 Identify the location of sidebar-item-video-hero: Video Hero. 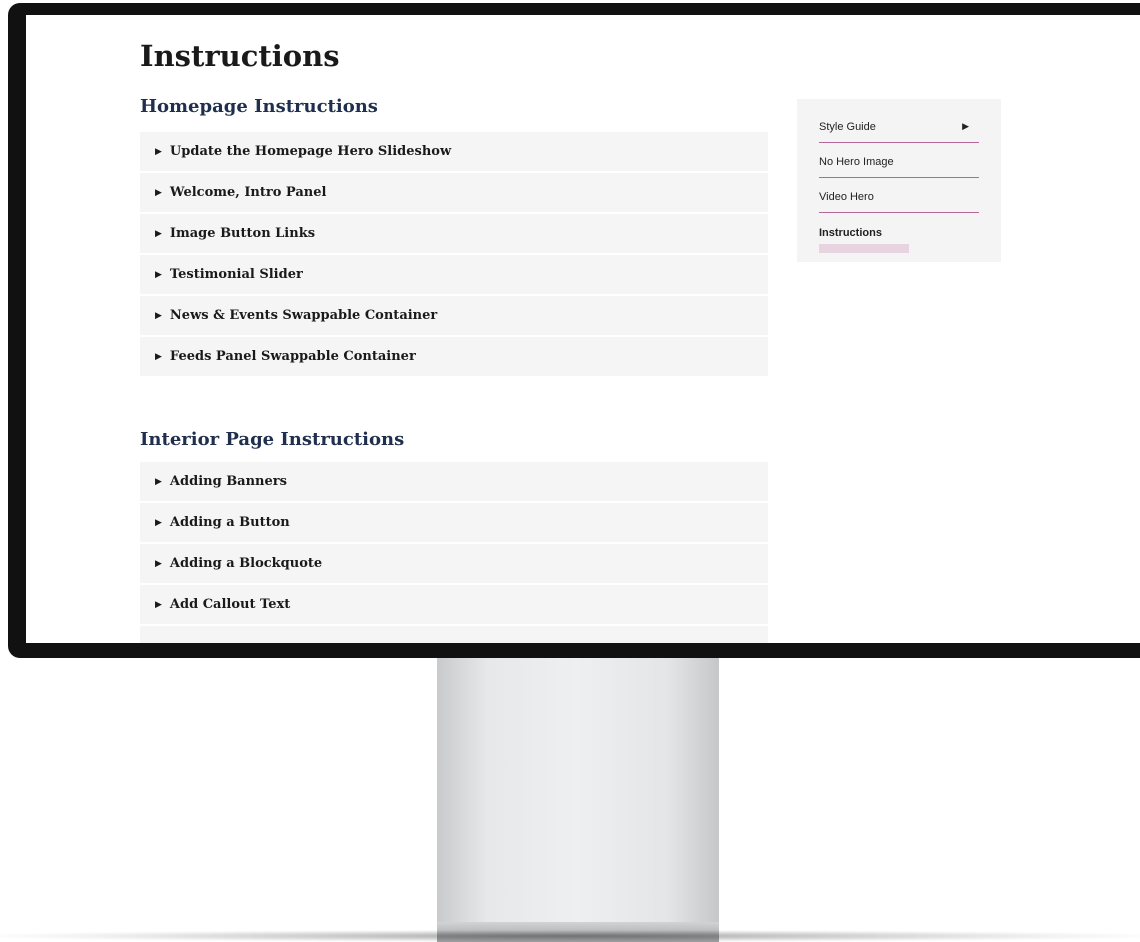
(899, 202).